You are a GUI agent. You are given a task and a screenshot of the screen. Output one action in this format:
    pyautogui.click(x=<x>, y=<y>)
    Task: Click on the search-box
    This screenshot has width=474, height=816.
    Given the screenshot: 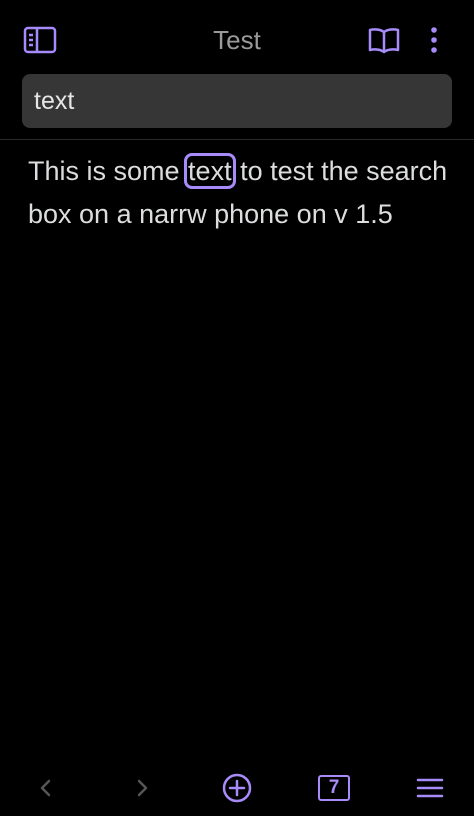 What is the action you would take?
    pyautogui.click(x=237, y=101)
    